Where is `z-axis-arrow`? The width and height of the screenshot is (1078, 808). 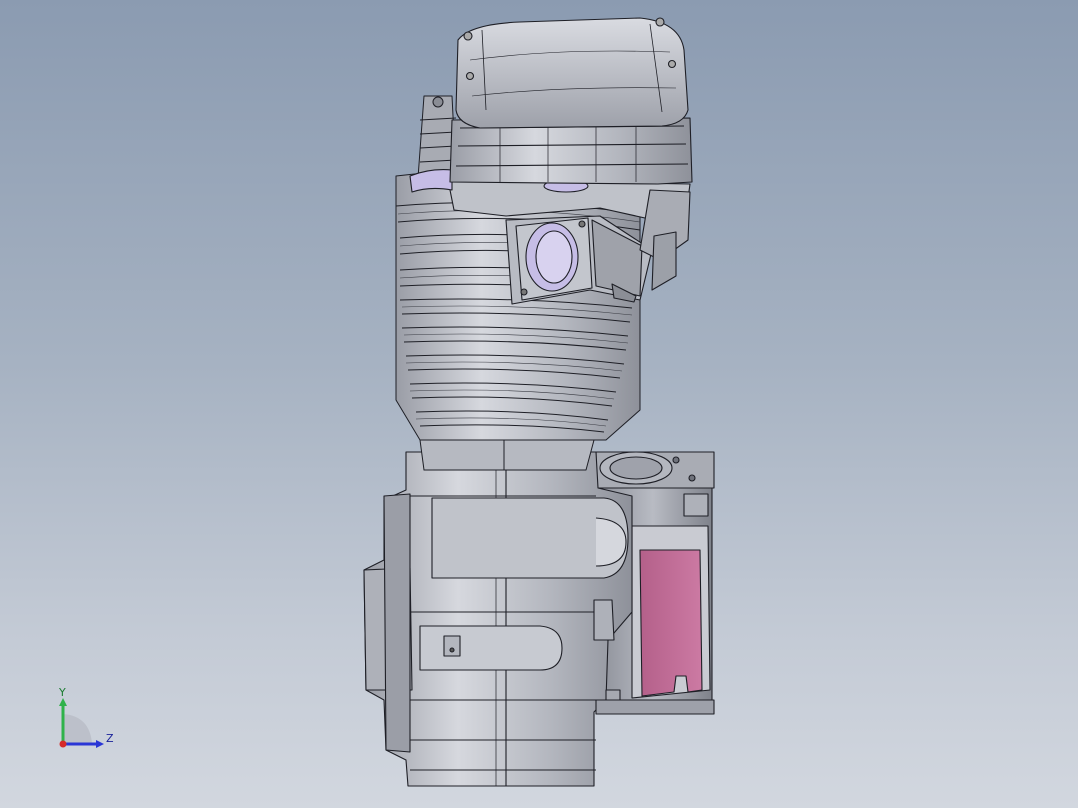 z-axis-arrow is located at coordinates (100, 744).